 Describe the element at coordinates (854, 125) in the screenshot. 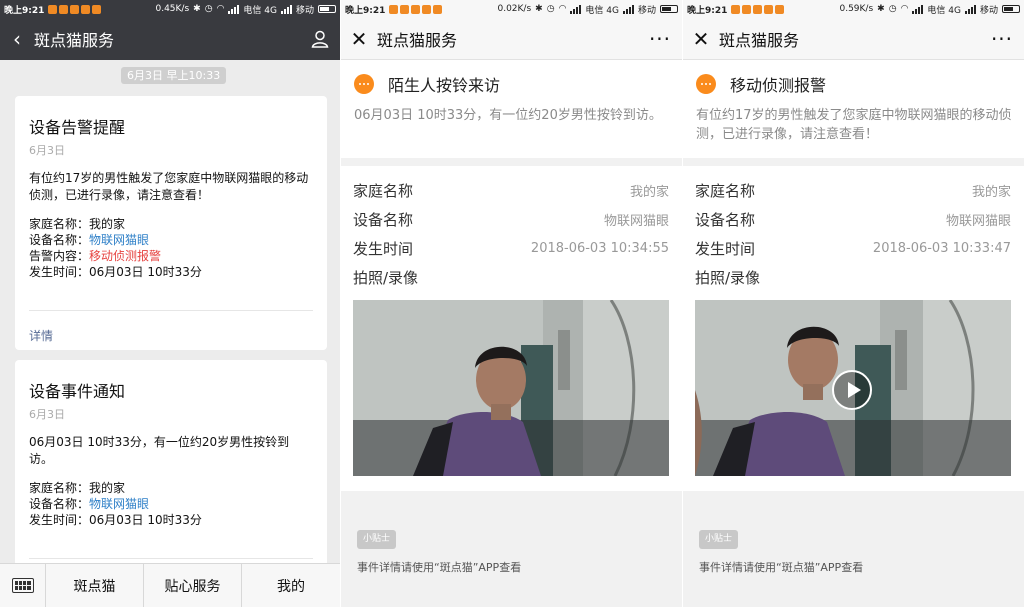

I see `event-description: 有位约17岁的男性触发了您家庭中物联网猫眼的移动侦测，已进行录像，请注意查看！` at that location.